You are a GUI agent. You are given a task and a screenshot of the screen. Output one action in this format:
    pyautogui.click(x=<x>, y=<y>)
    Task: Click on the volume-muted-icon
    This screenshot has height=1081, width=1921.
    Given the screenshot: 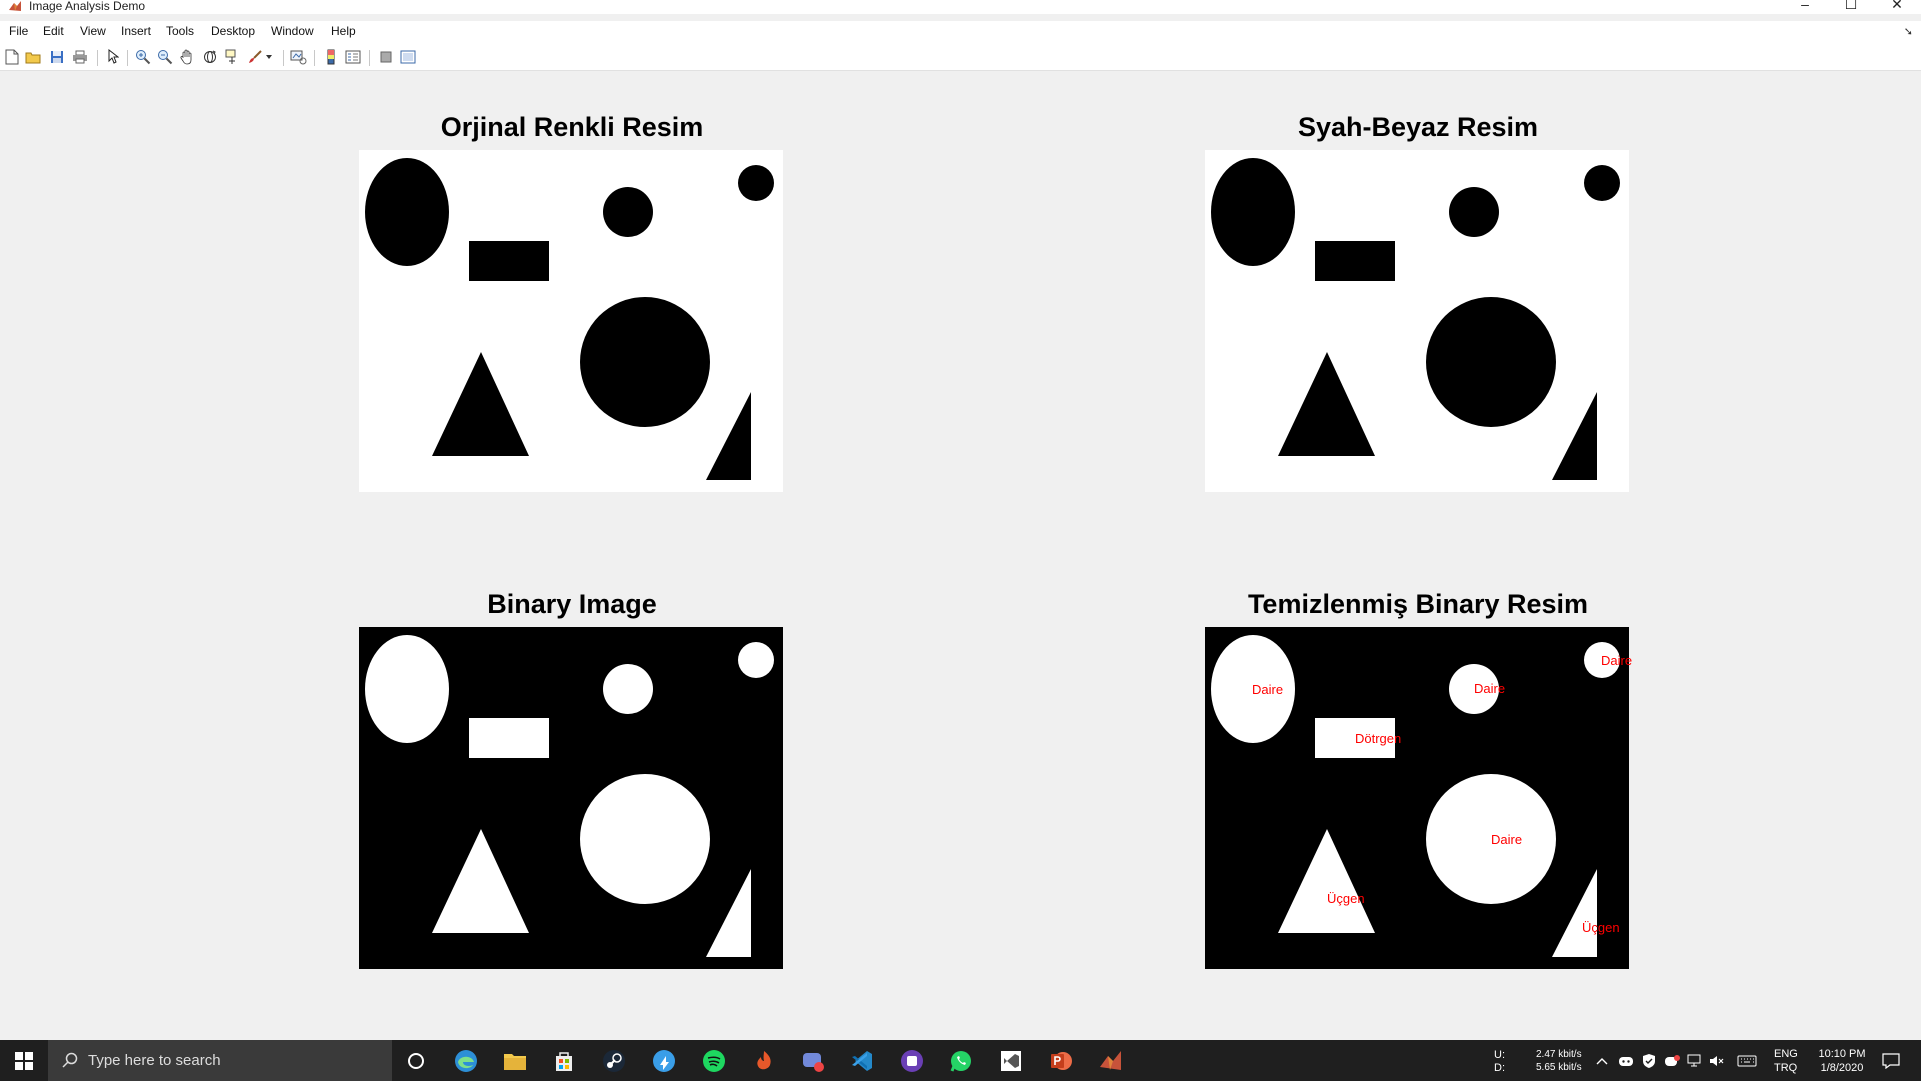 What is the action you would take?
    pyautogui.click(x=1717, y=1061)
    